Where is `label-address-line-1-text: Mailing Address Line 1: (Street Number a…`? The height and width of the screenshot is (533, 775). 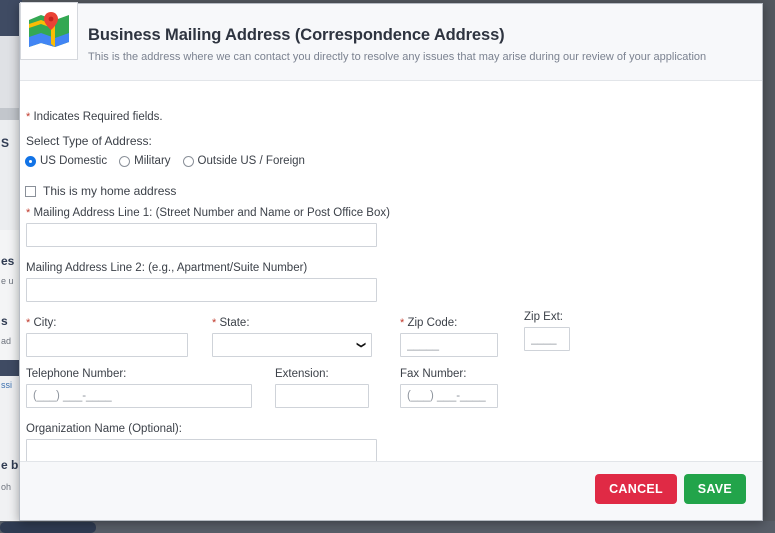 label-address-line-1-text: Mailing Address Line 1: (Street Number a… is located at coordinates (210, 213).